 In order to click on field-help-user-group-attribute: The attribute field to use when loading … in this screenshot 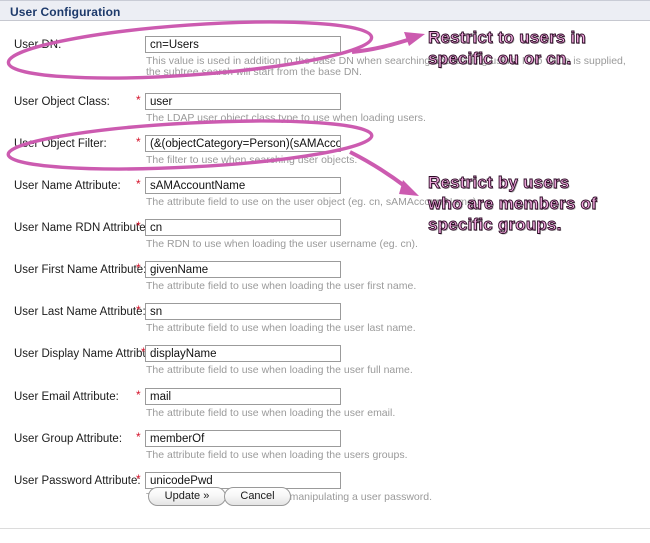, I will do `click(277, 455)`.